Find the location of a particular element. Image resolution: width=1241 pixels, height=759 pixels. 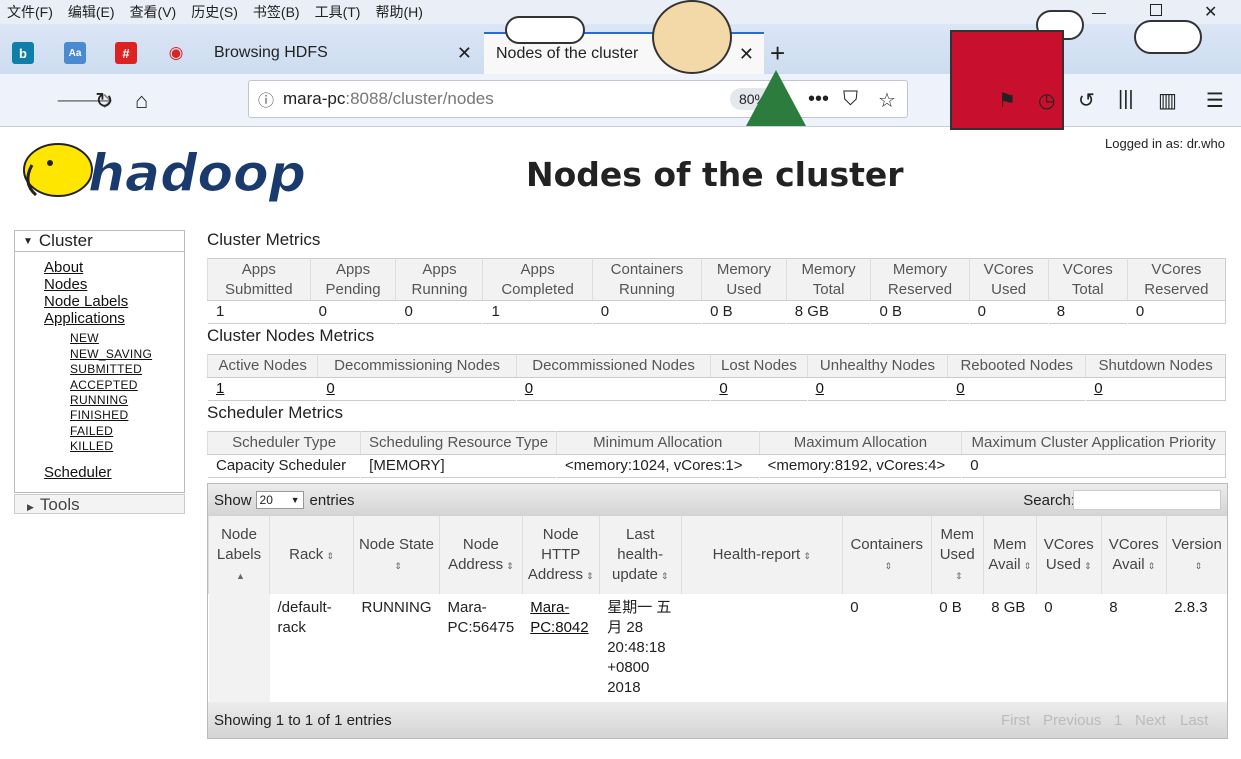

sidebar-app-failed: FAILED is located at coordinates (91, 431).